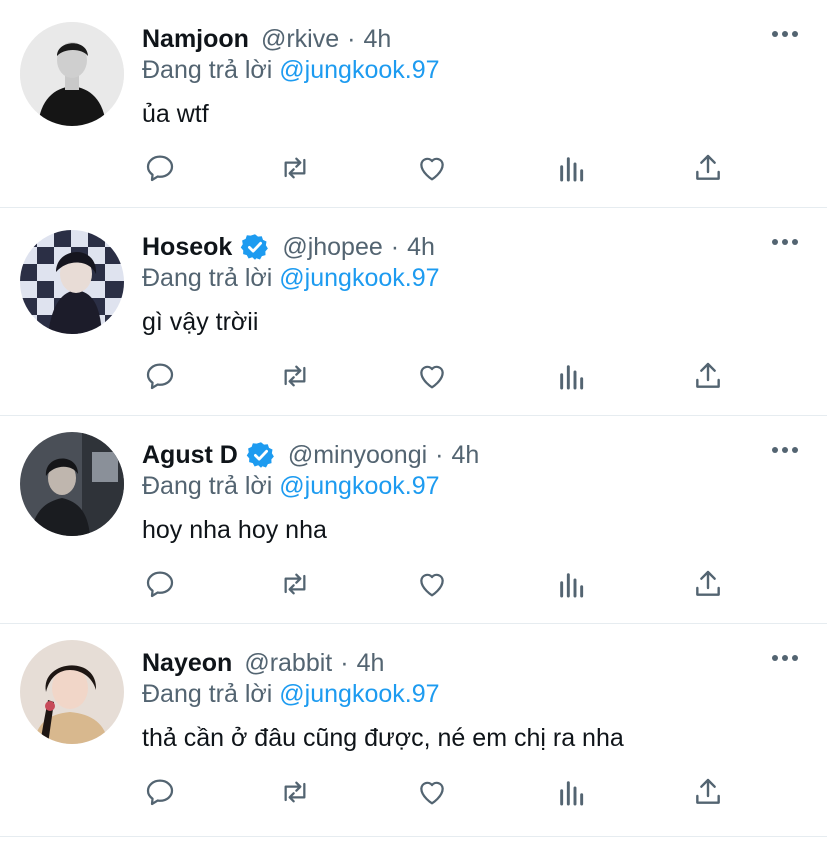 The height and width of the screenshot is (845, 827). What do you see at coordinates (195, 39) in the screenshot?
I see `display-name: Namjoon` at bounding box center [195, 39].